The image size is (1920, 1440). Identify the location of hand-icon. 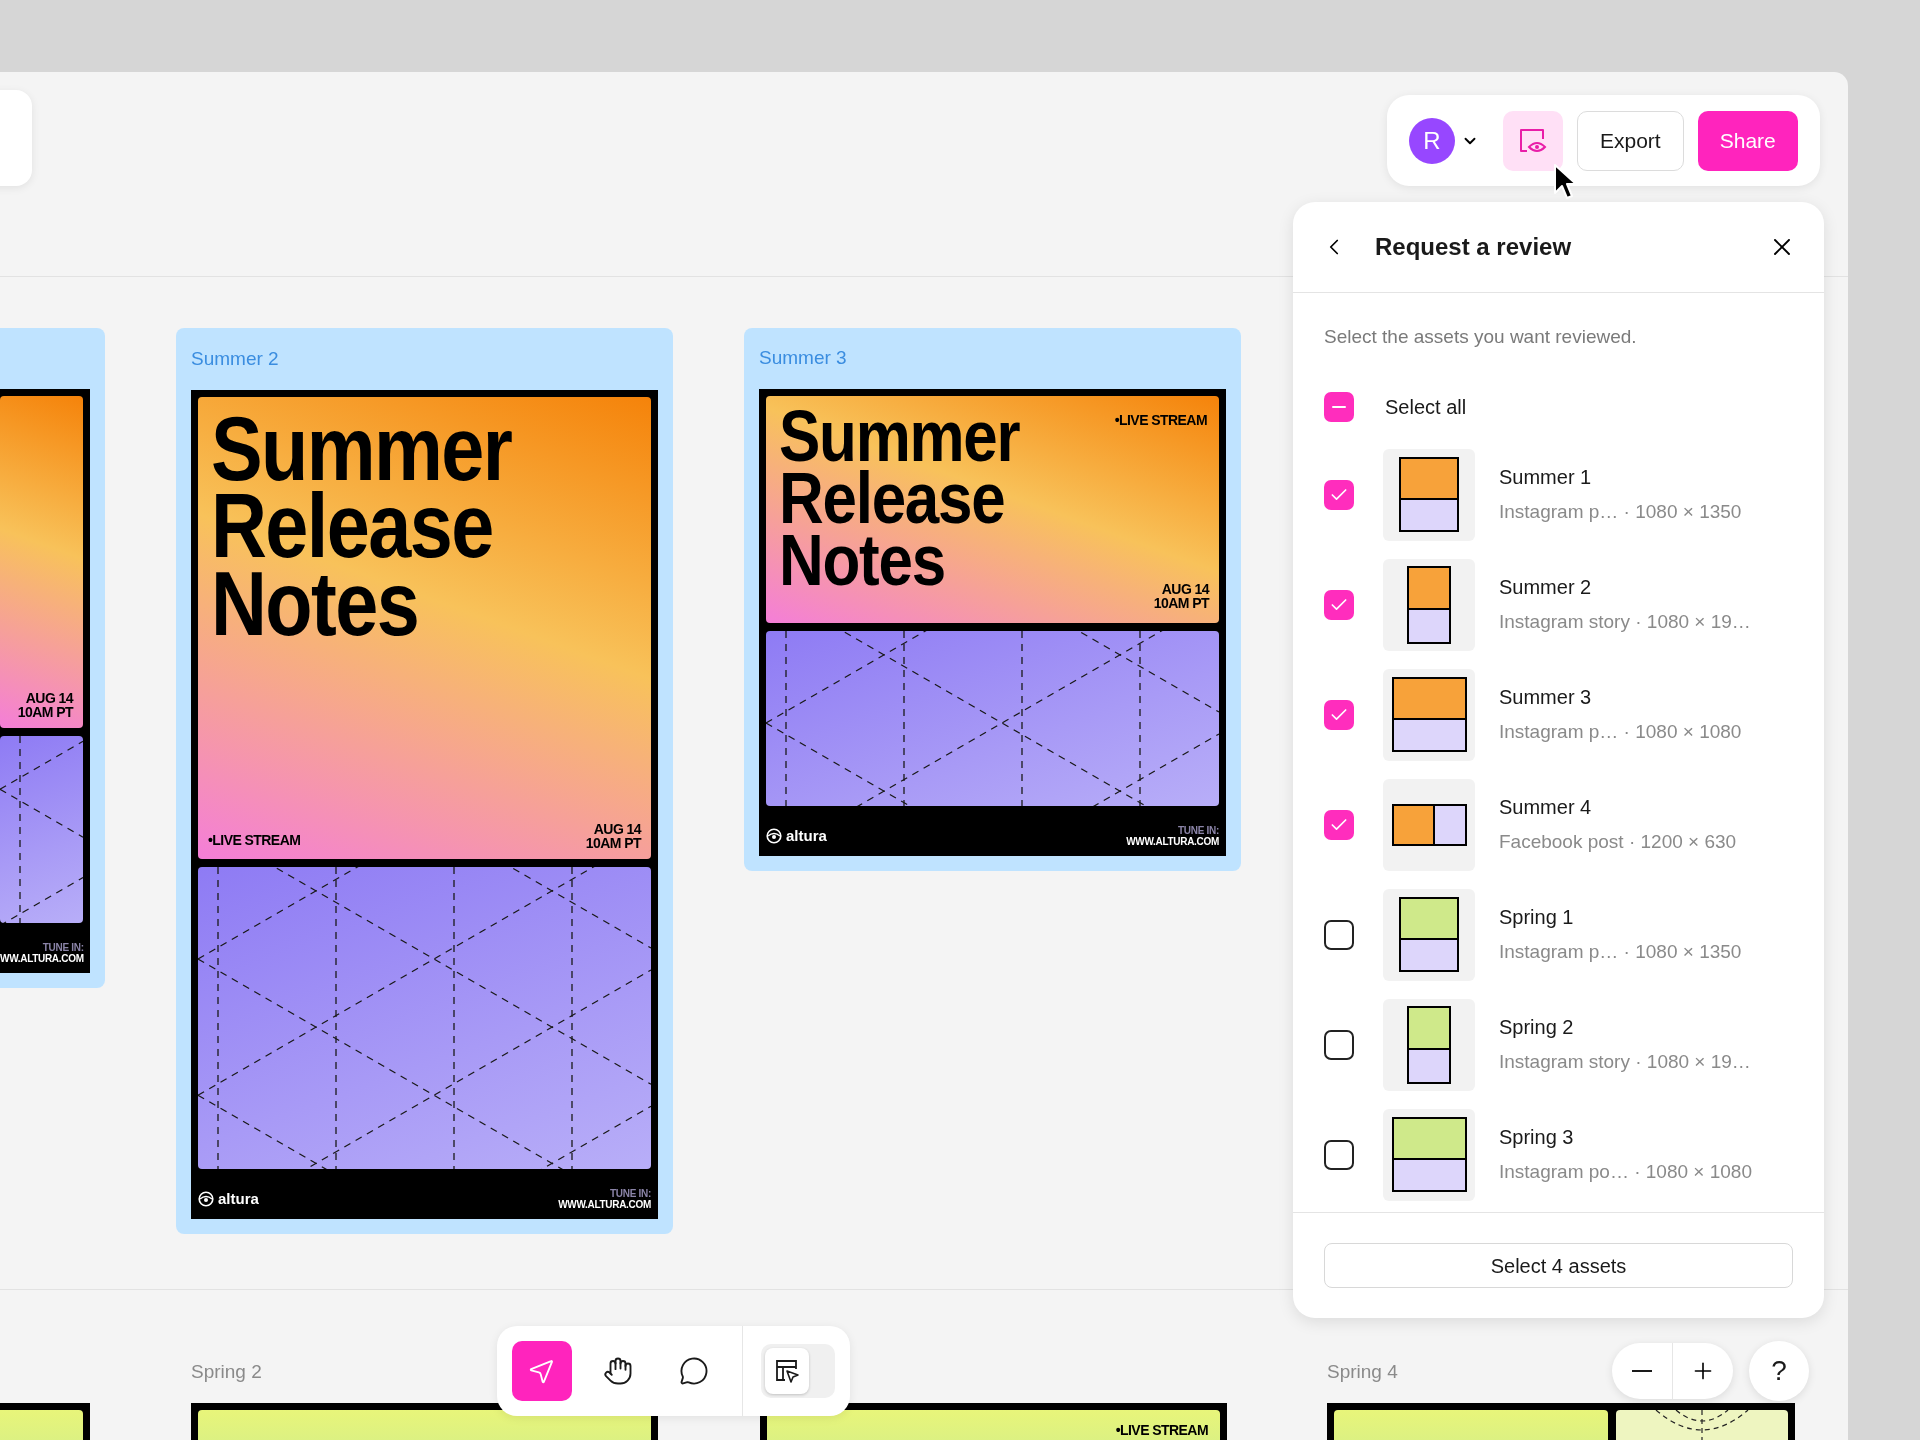
(618, 1371).